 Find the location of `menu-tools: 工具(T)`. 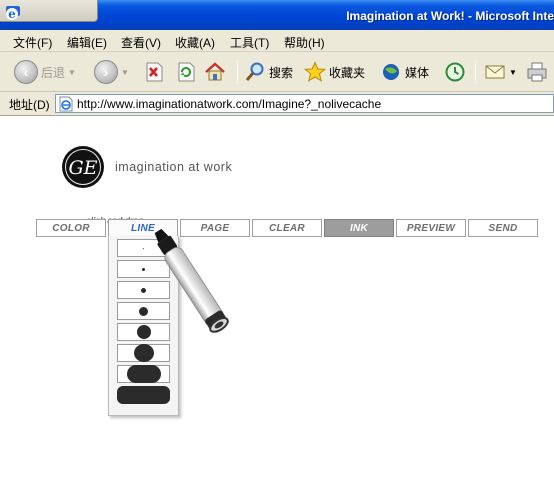

menu-tools: 工具(T) is located at coordinates (249, 42).